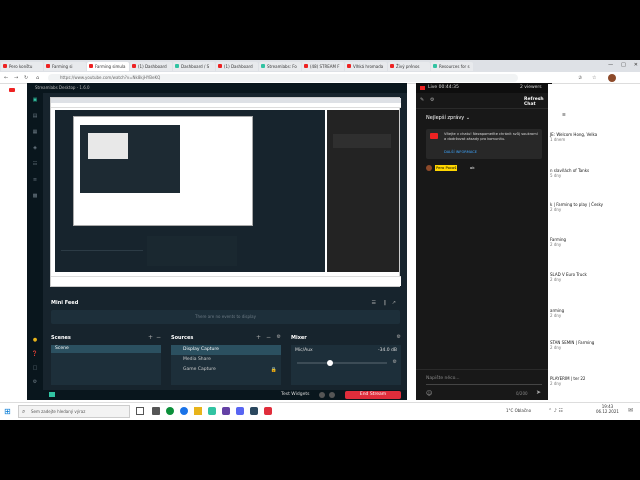 This screenshot has width=640, height=480. Describe the element at coordinates (538, 392) in the screenshot. I see `send-icon: ➤` at that location.